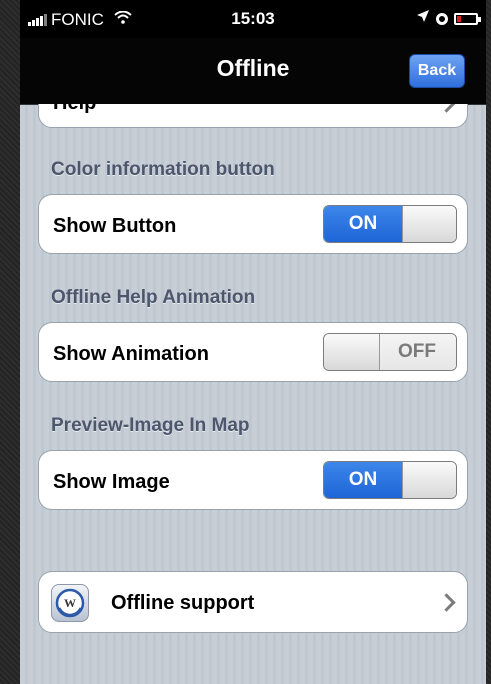 The image size is (491, 684). I want to click on show-animation-cell: Show Animation OFF, so click(253, 352).